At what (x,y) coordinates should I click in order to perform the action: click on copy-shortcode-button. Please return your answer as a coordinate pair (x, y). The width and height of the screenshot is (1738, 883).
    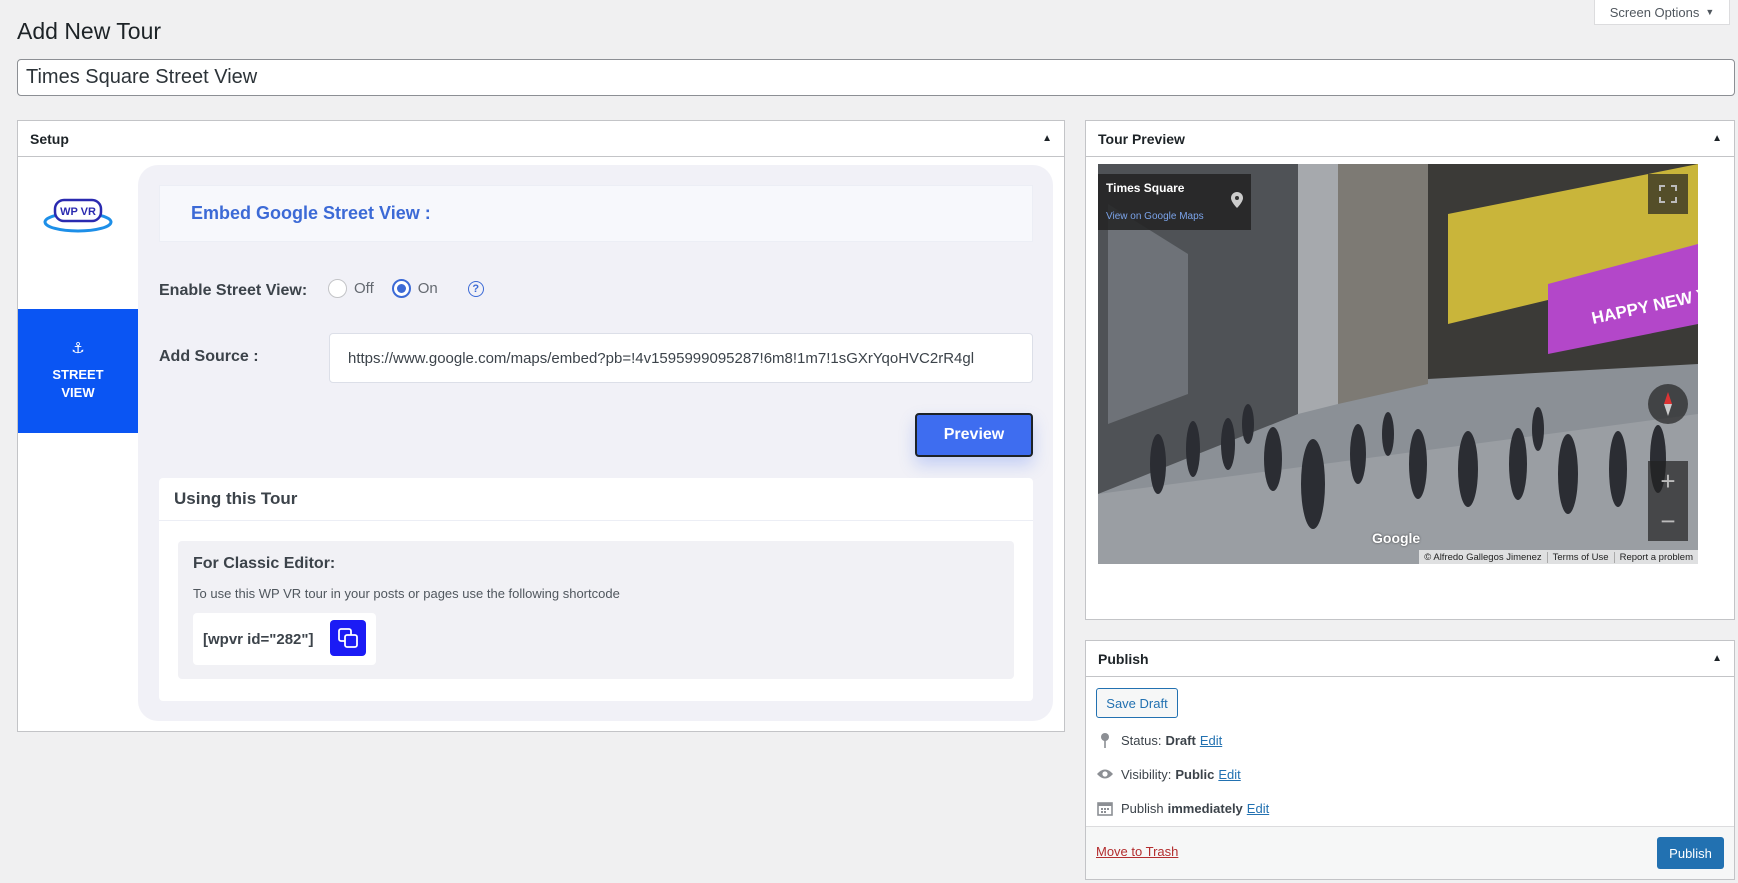
    Looking at the image, I should click on (348, 638).